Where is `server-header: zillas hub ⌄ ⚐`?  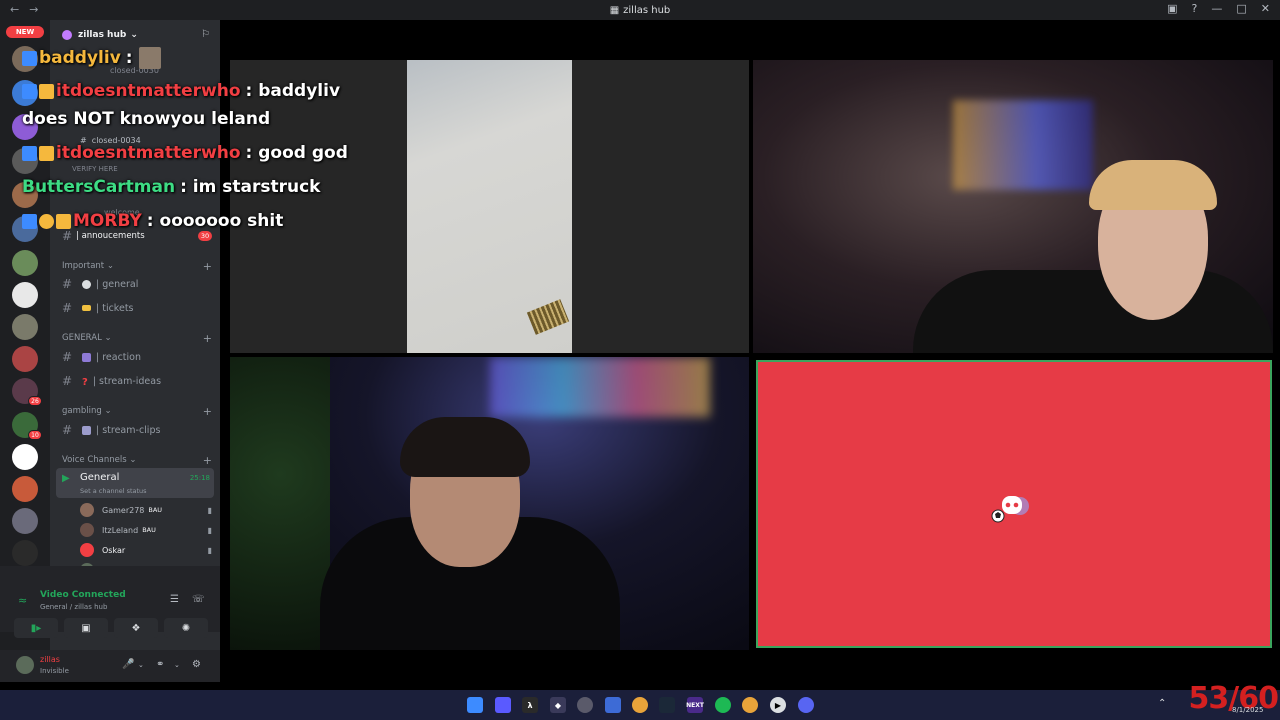
server-header: zillas hub ⌄ ⚐ is located at coordinates (135, 35).